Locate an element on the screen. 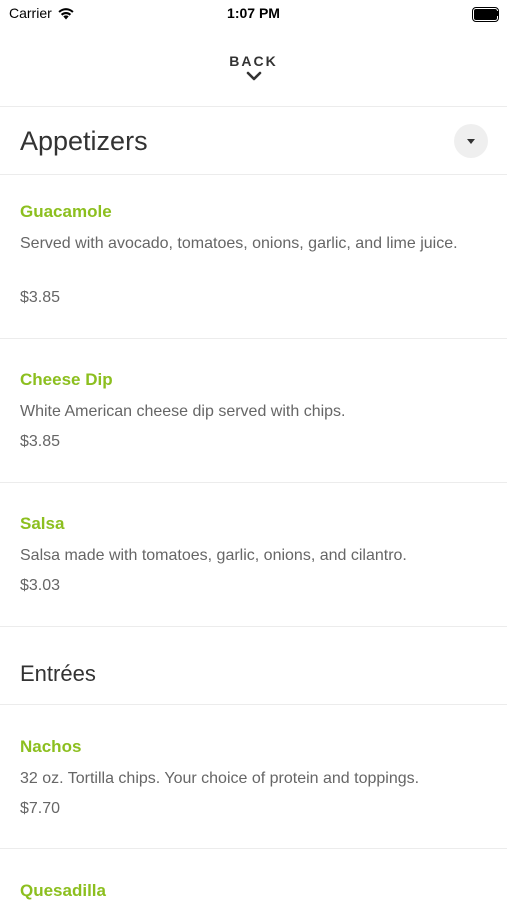 Image resolution: width=507 pixels, height=900 pixels. item-price: $7.70 is located at coordinates (40, 808).